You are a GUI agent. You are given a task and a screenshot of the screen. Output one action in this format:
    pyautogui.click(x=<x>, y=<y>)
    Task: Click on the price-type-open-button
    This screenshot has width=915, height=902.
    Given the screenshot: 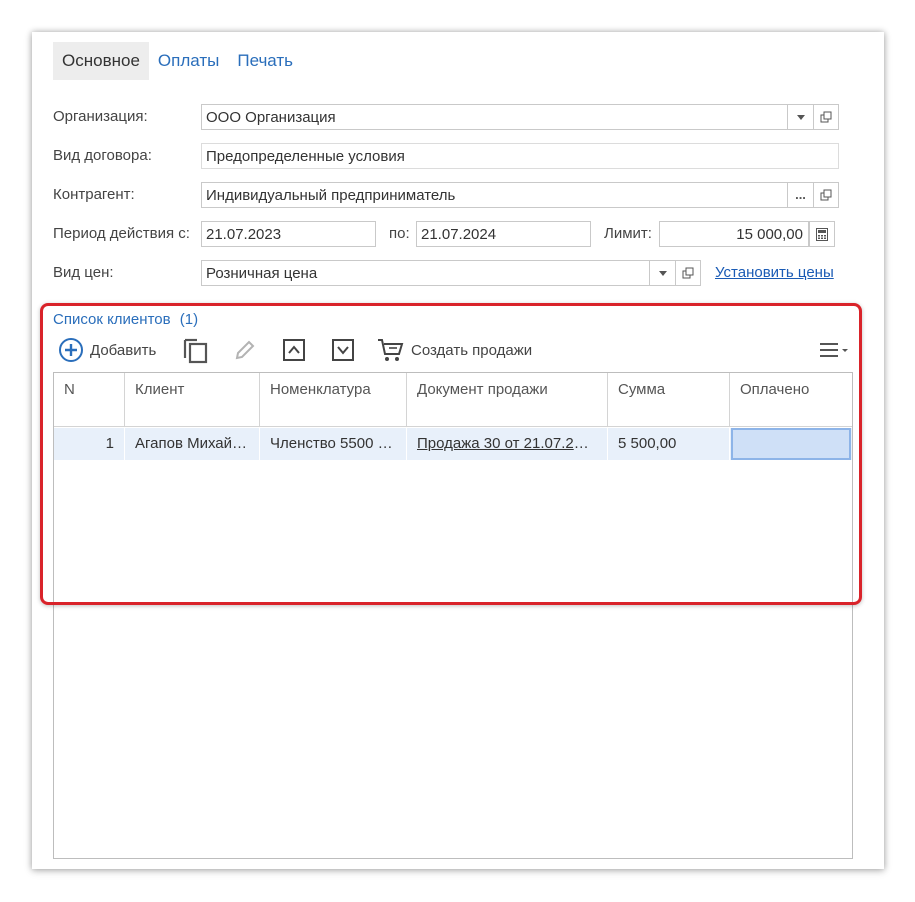 What is the action you would take?
    pyautogui.click(x=688, y=273)
    